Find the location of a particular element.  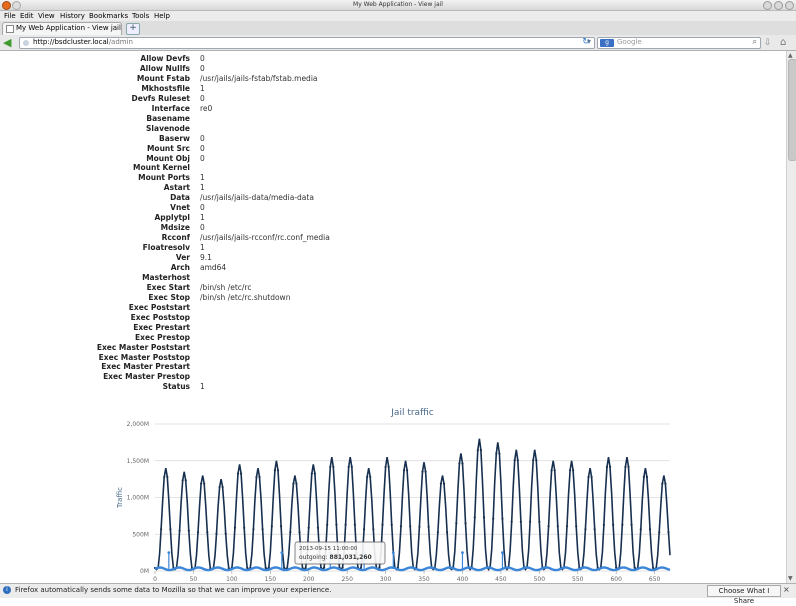

x-tick-label: 600 is located at coordinates (616, 579).